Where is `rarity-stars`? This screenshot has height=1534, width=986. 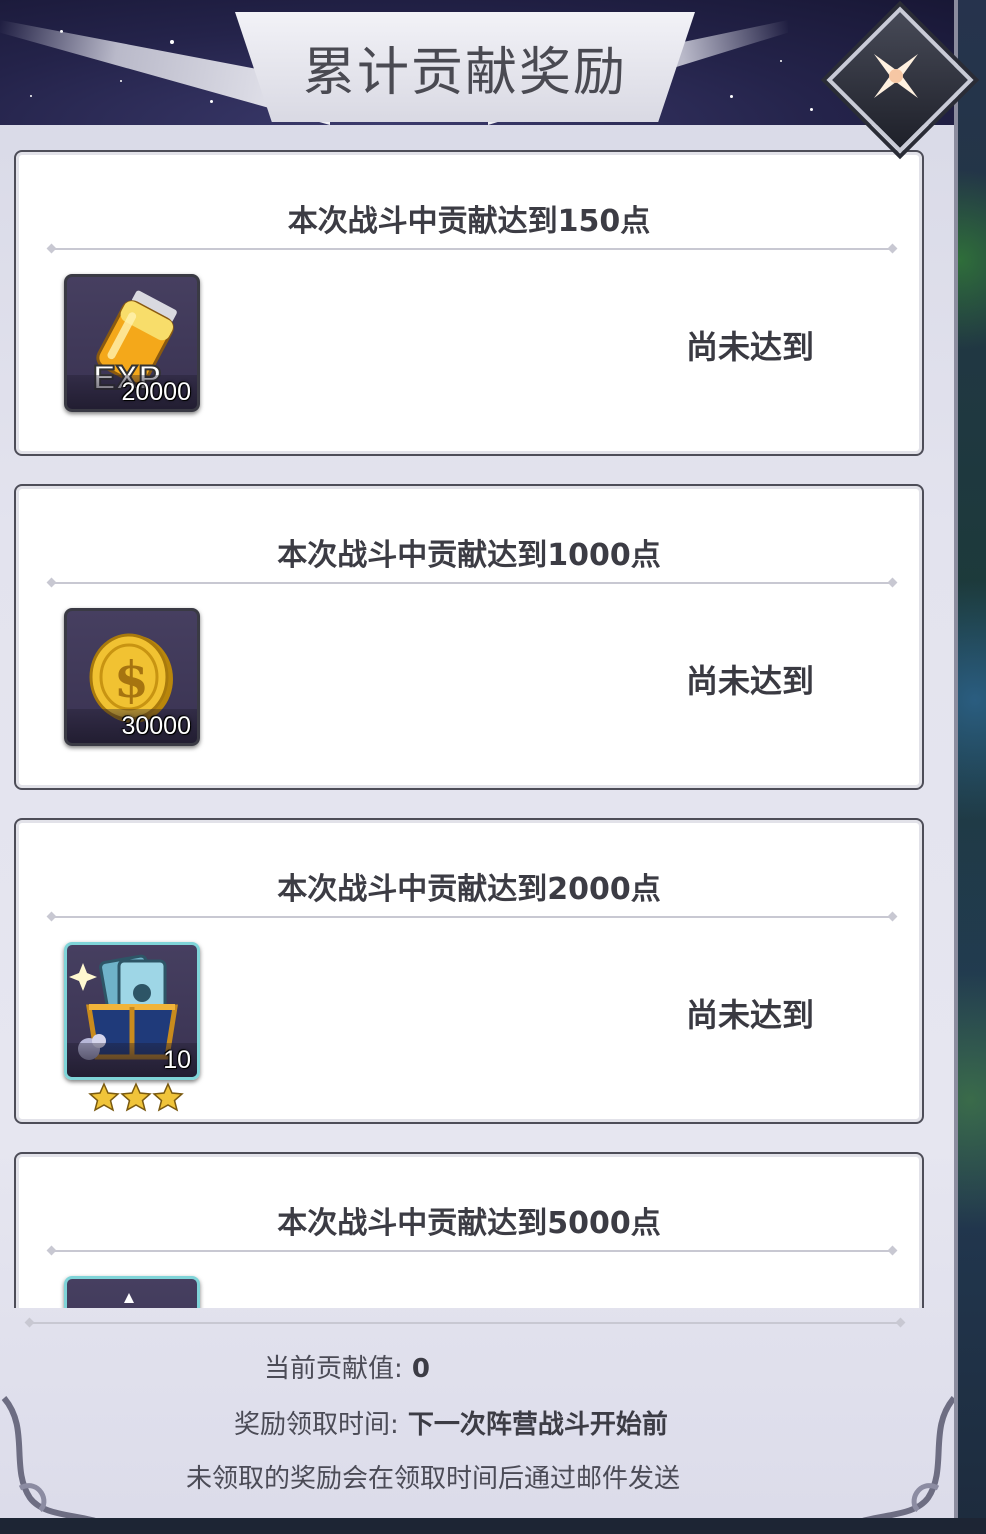 rarity-stars is located at coordinates (136, 1097).